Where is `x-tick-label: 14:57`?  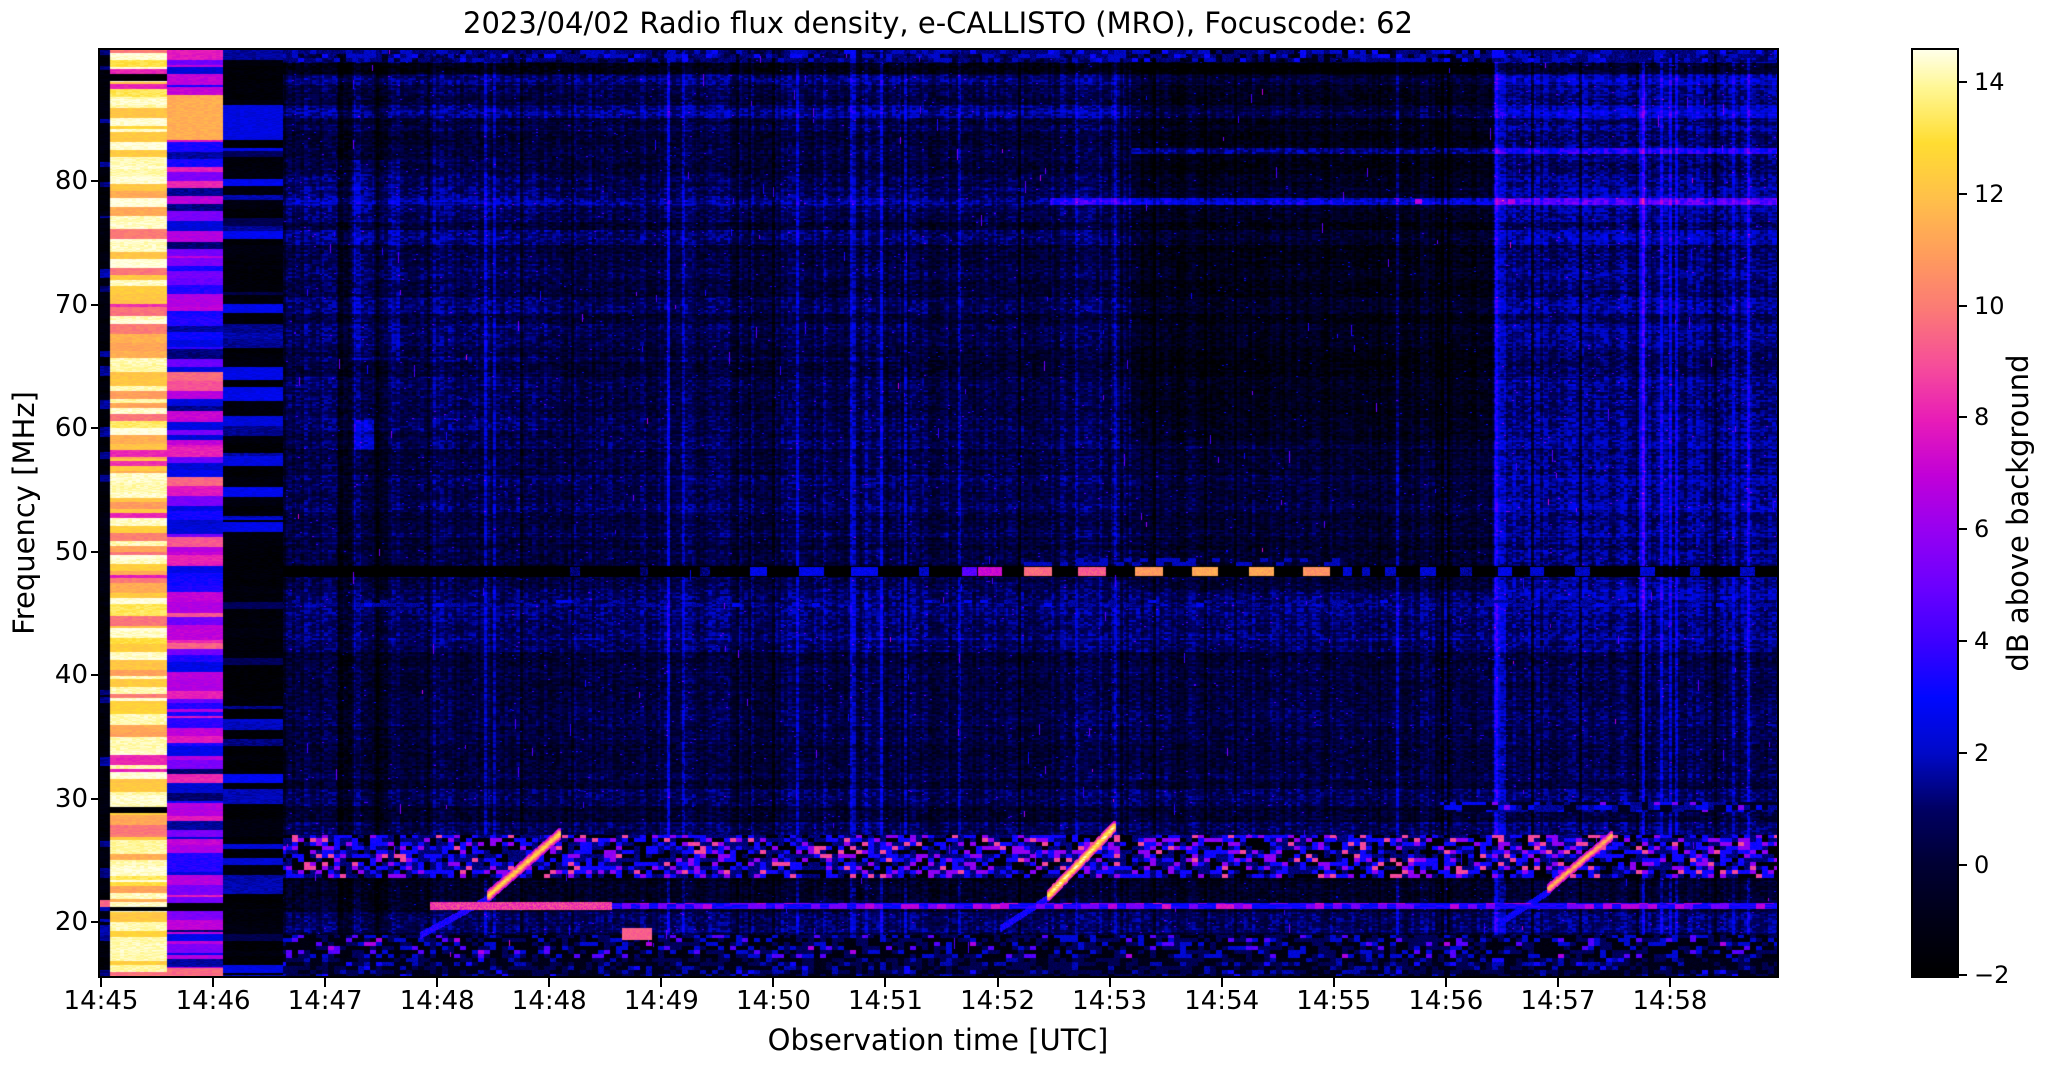
x-tick-label: 14:57 is located at coordinates (1558, 1001).